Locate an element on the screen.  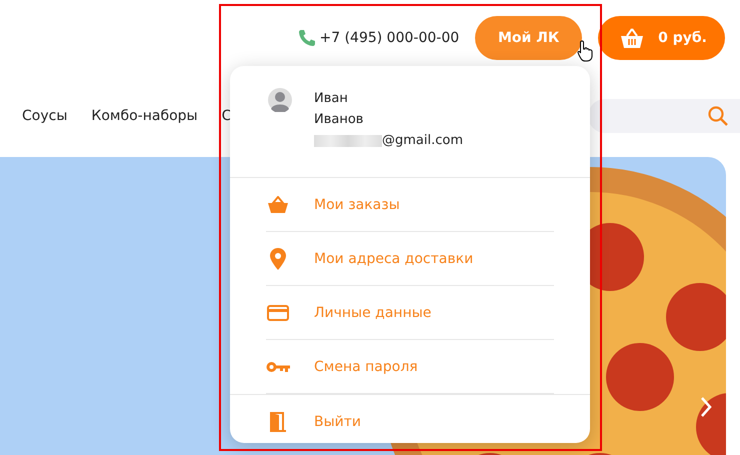
nav-link: Соусы is located at coordinates (45, 116).